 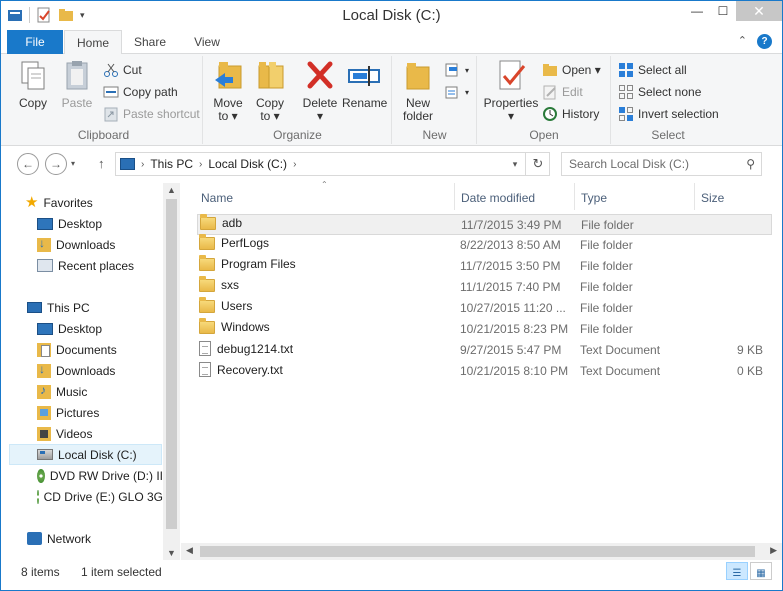 What do you see at coordinates (742, 41) in the screenshot?
I see `ribbon-collapse-icon: ⌃` at bounding box center [742, 41].